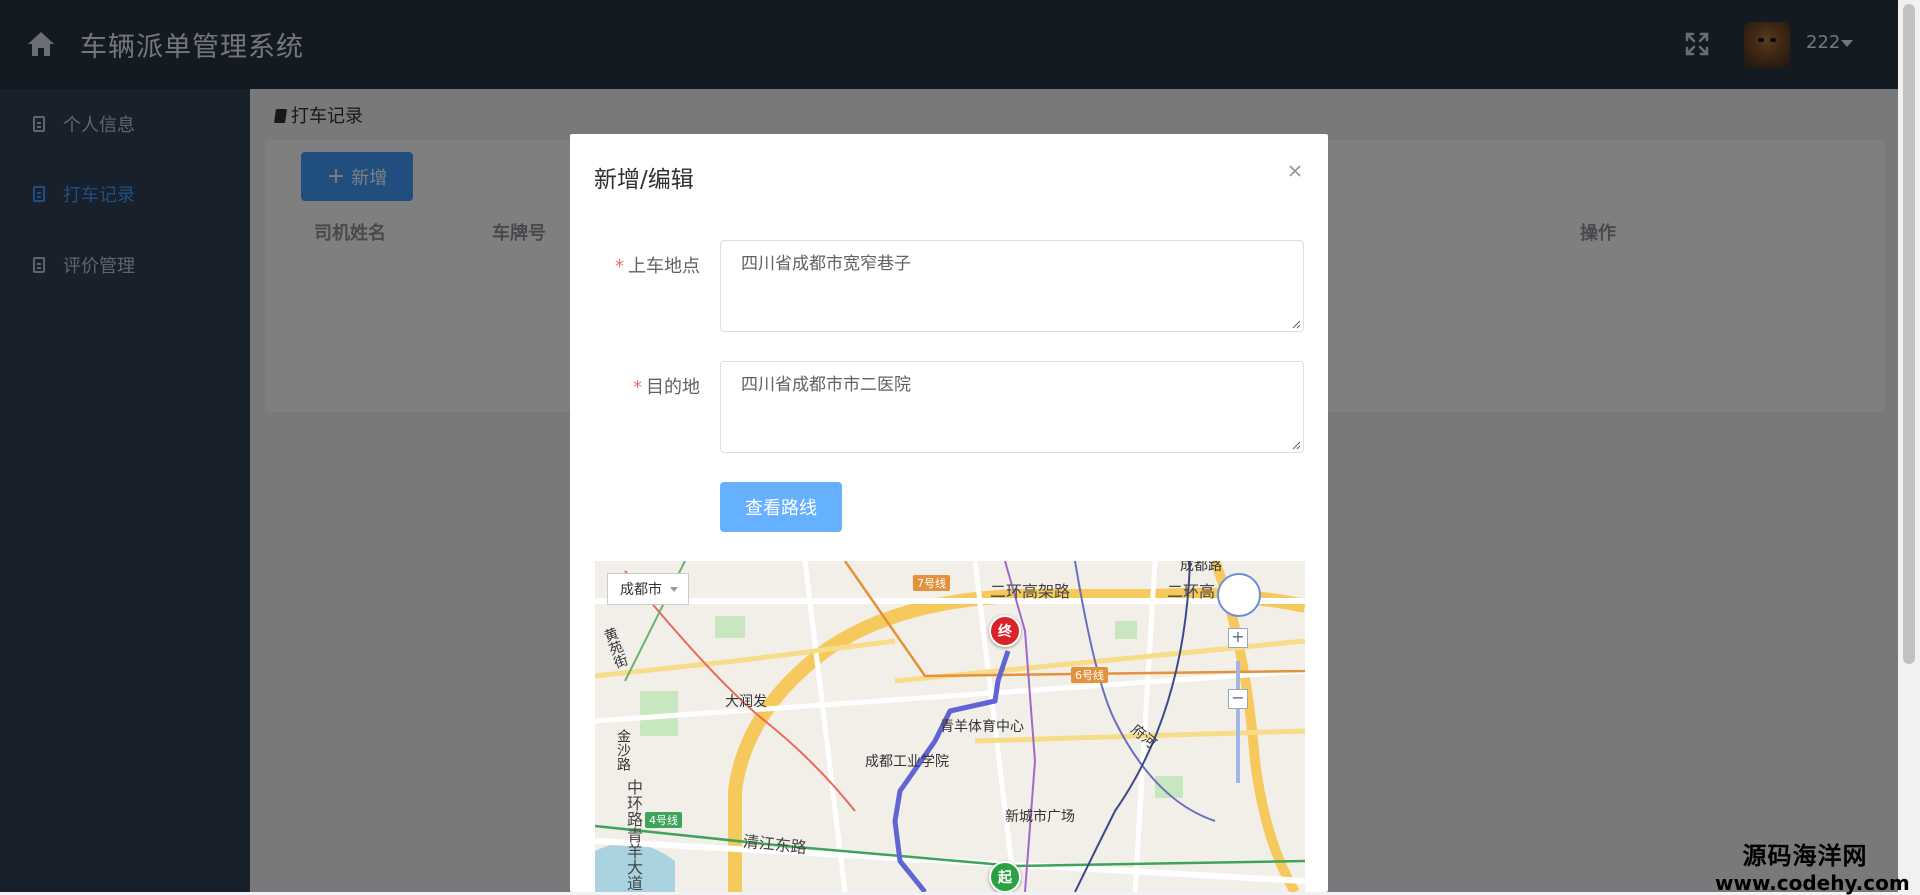 Image resolution: width=1920 pixels, height=895 pixels. I want to click on zoom-slider, so click(1238, 722).